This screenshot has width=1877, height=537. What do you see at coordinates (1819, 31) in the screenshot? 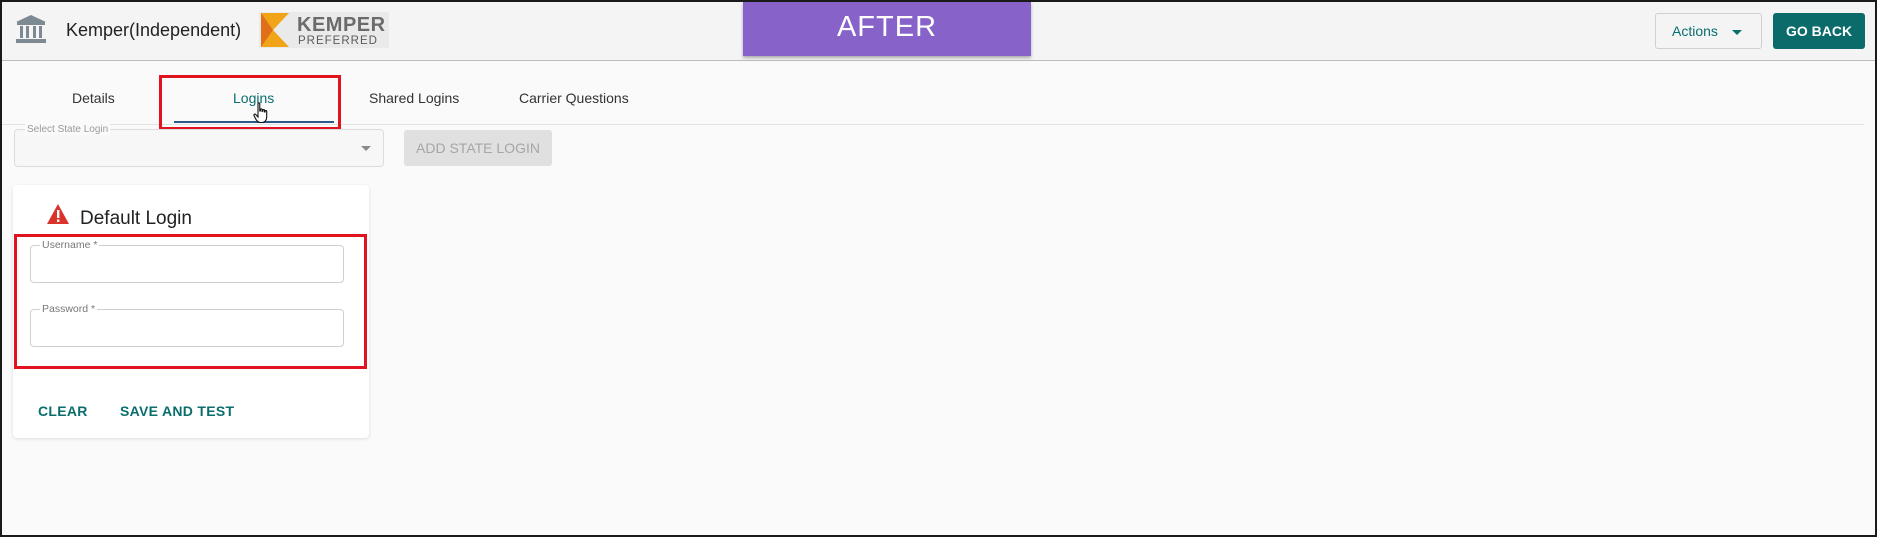
I see `go-back-button: GO BACK` at bounding box center [1819, 31].